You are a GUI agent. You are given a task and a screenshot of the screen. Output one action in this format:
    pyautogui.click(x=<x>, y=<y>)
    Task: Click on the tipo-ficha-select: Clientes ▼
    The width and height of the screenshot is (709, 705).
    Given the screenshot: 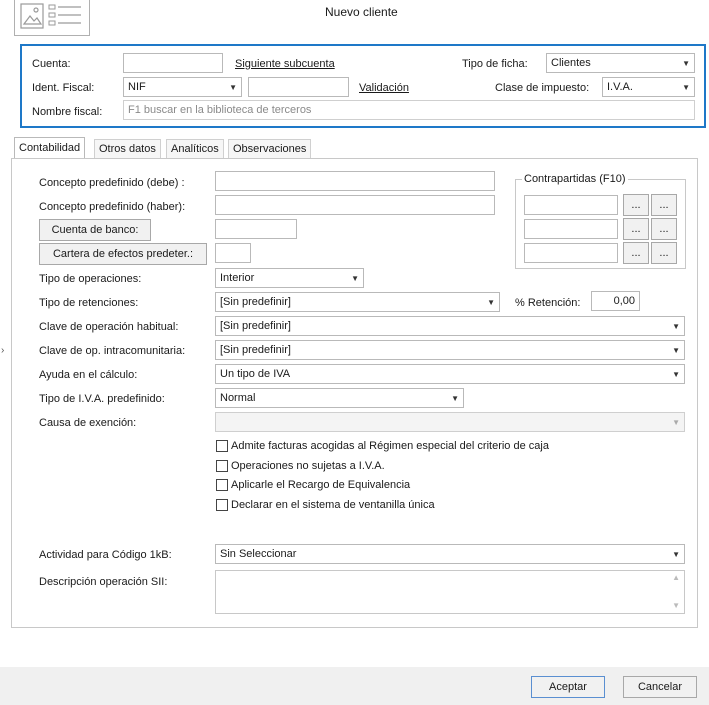 What is the action you would take?
    pyautogui.click(x=620, y=63)
    